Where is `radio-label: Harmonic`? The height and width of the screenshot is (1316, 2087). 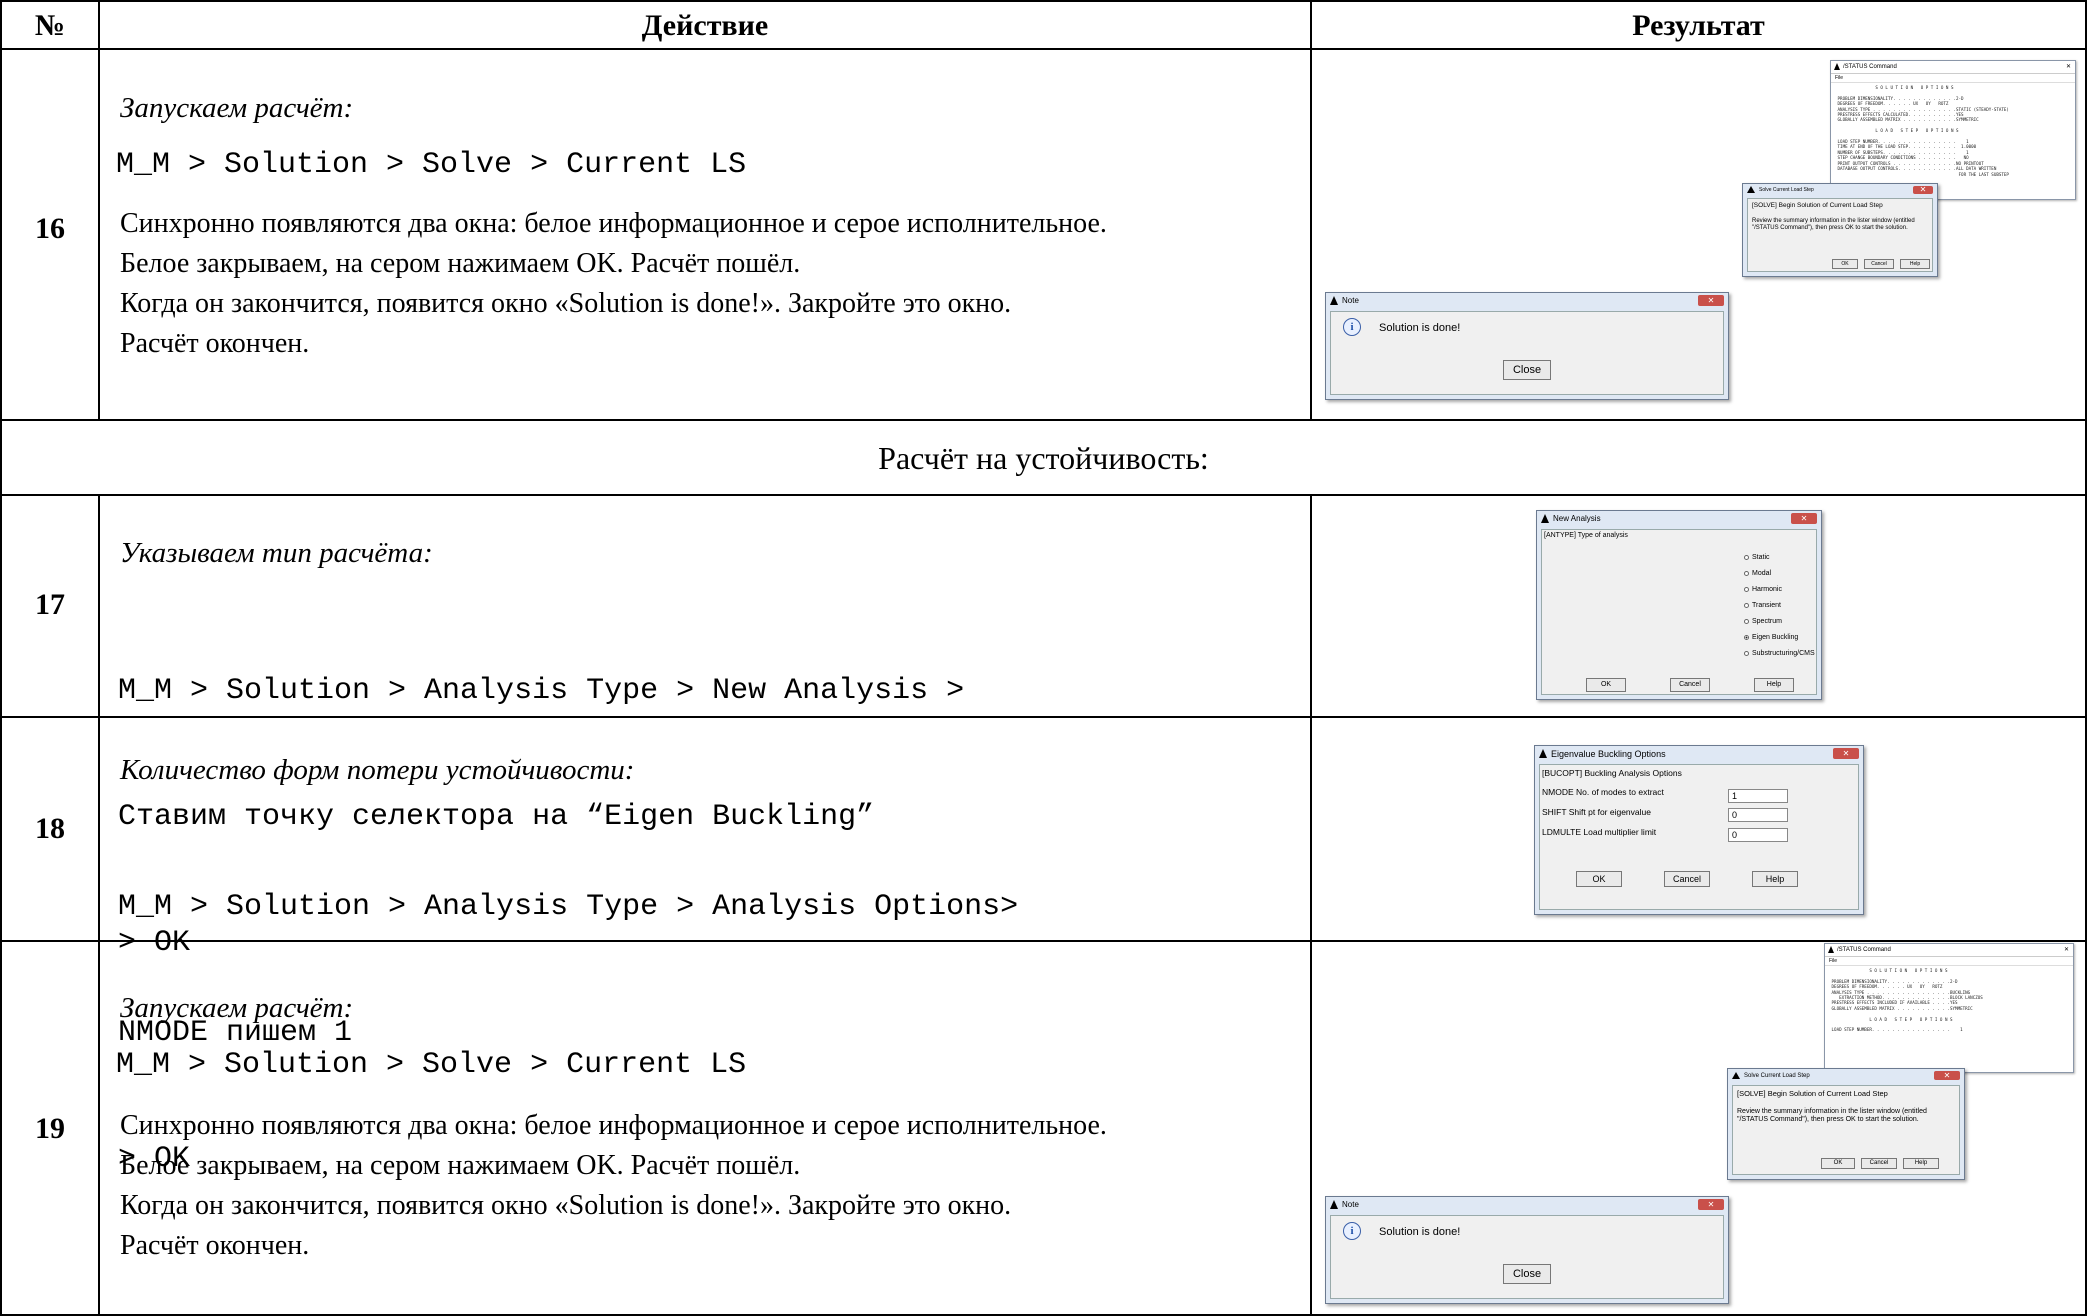
radio-label: Harmonic is located at coordinates (1767, 589).